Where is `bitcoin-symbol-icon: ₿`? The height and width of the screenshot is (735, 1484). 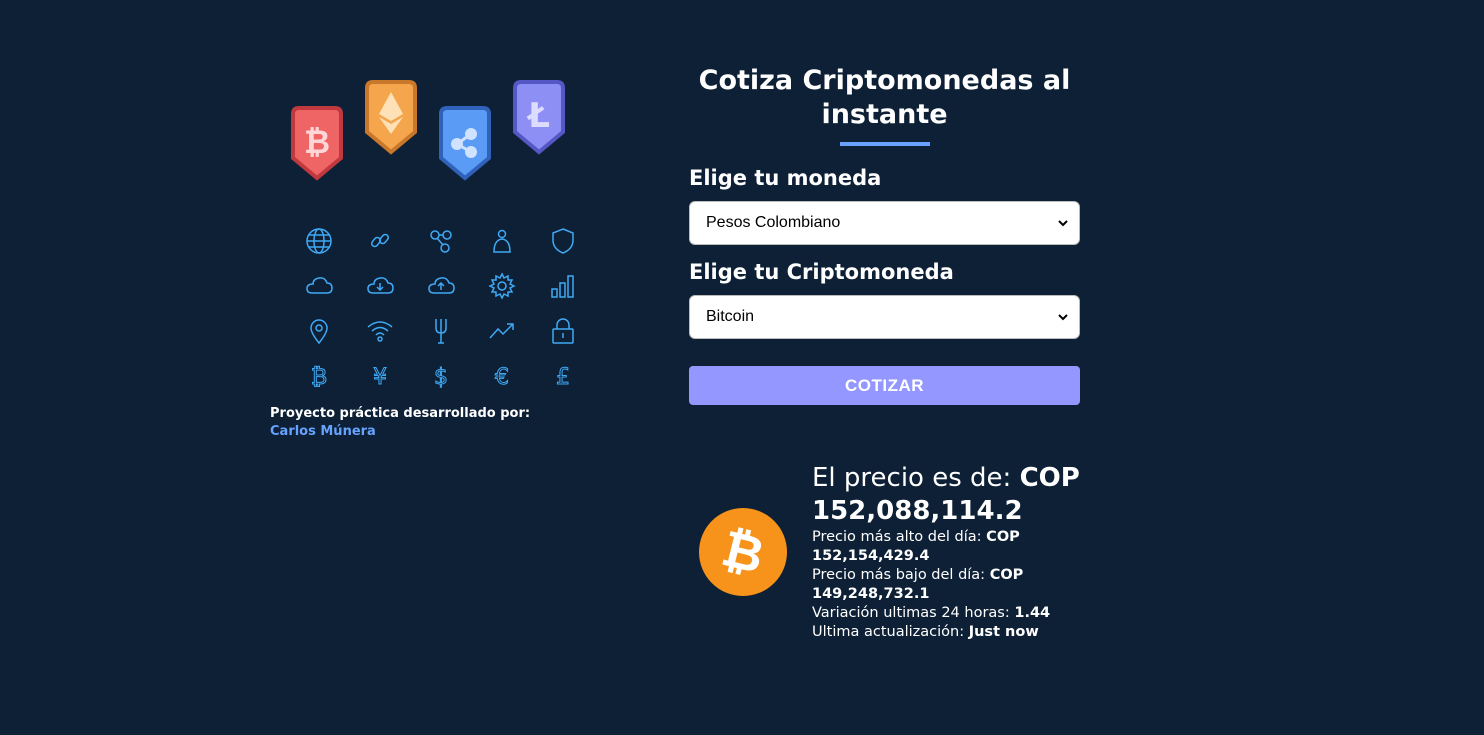 bitcoin-symbol-icon: ₿ is located at coordinates (318, 377).